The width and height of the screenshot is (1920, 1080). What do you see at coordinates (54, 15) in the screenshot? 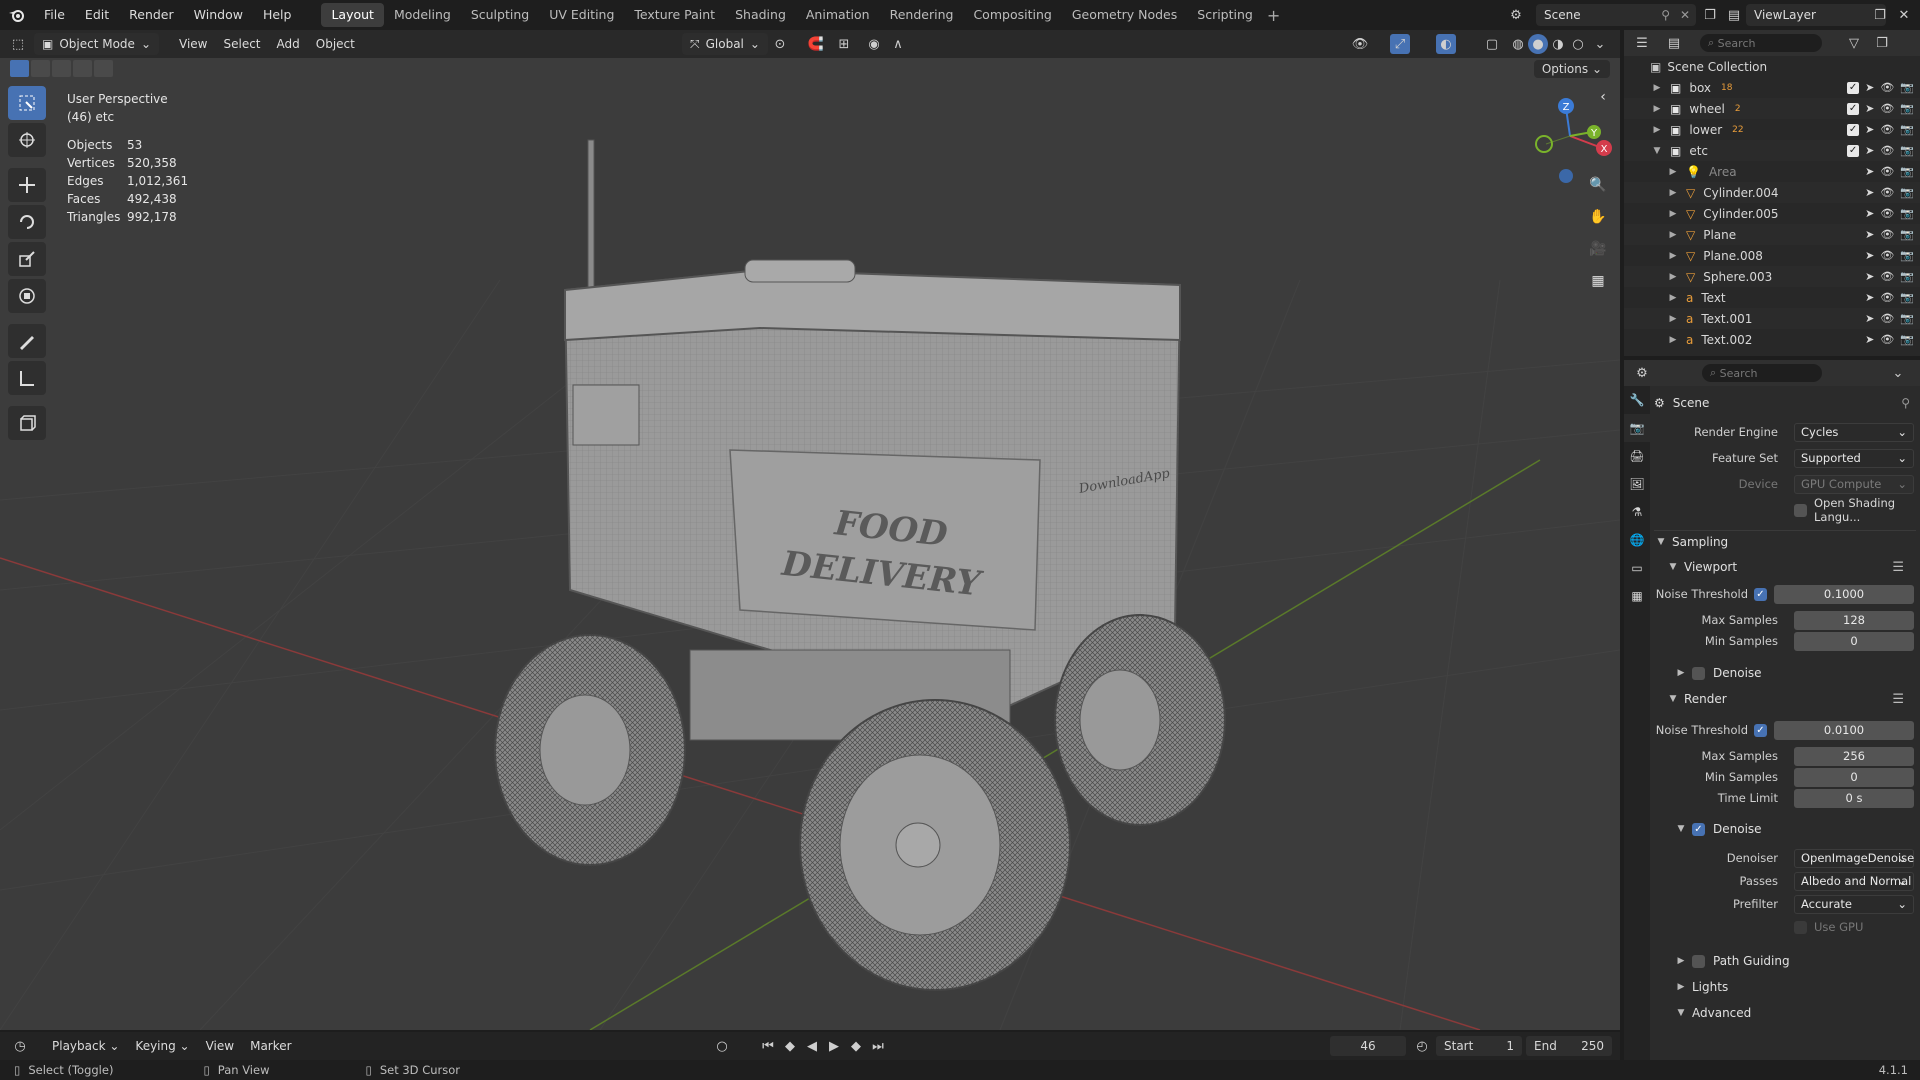
I see `menu-file: File` at bounding box center [54, 15].